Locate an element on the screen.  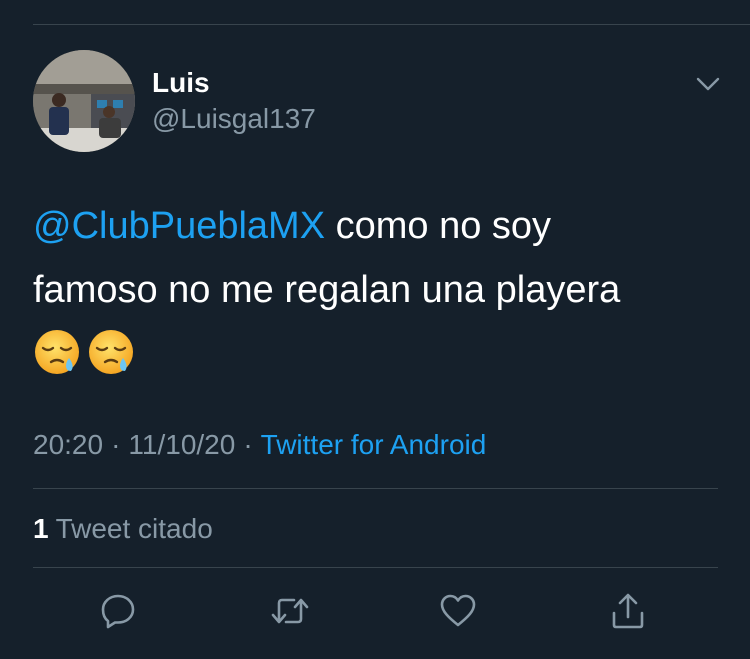
avatar-photo is located at coordinates (84, 101).